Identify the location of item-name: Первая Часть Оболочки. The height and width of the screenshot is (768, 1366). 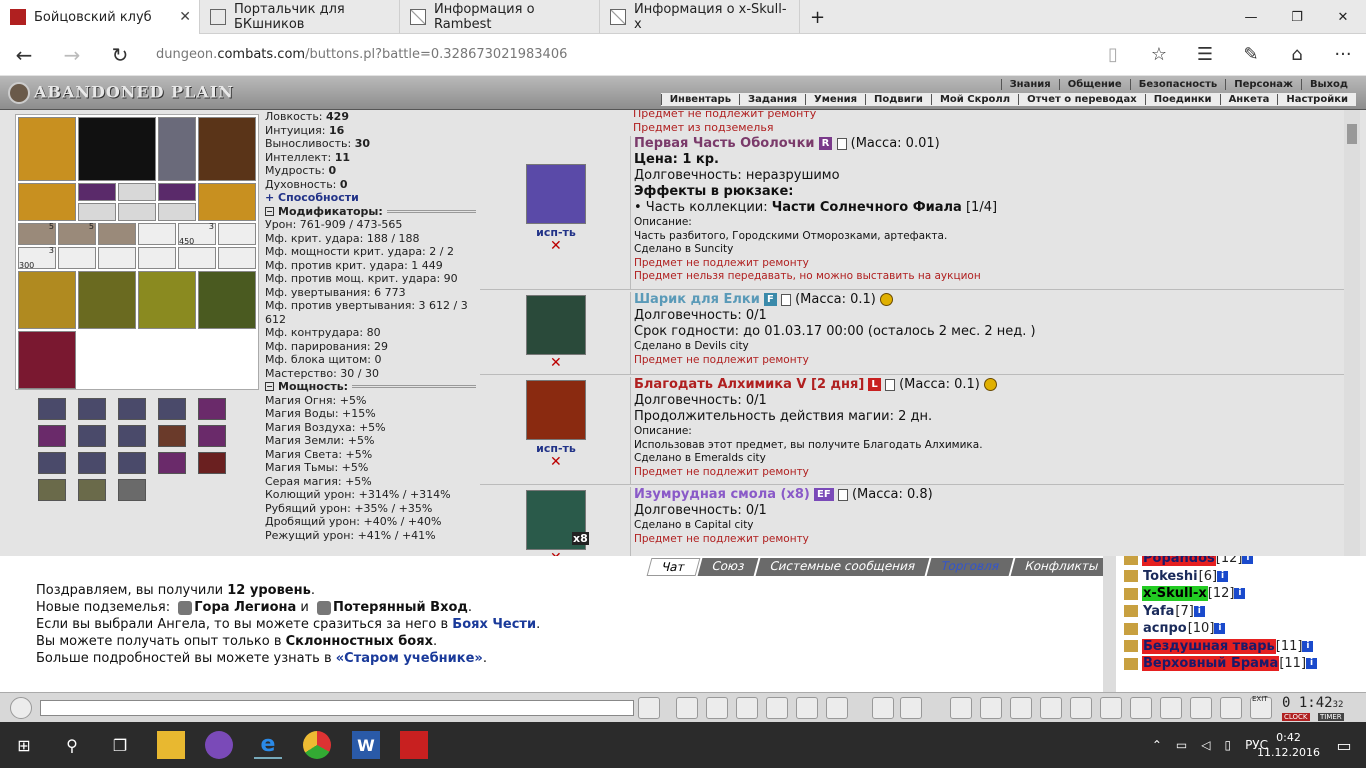
(724, 143).